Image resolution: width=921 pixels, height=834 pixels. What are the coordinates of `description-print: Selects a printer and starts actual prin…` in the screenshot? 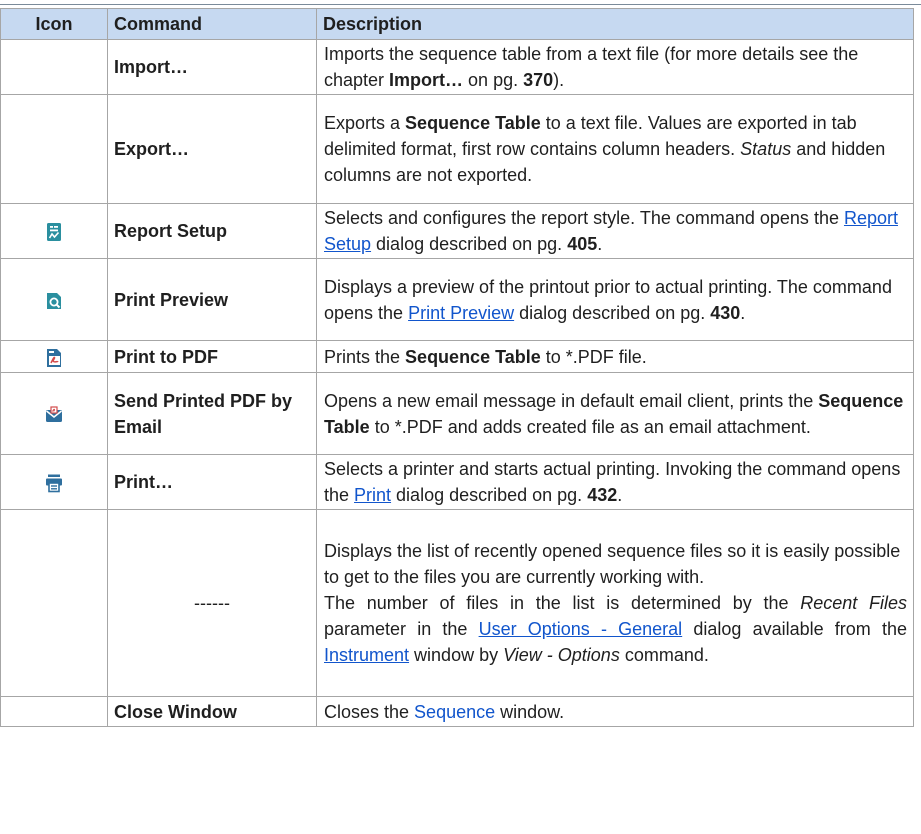 It's located at (615, 482).